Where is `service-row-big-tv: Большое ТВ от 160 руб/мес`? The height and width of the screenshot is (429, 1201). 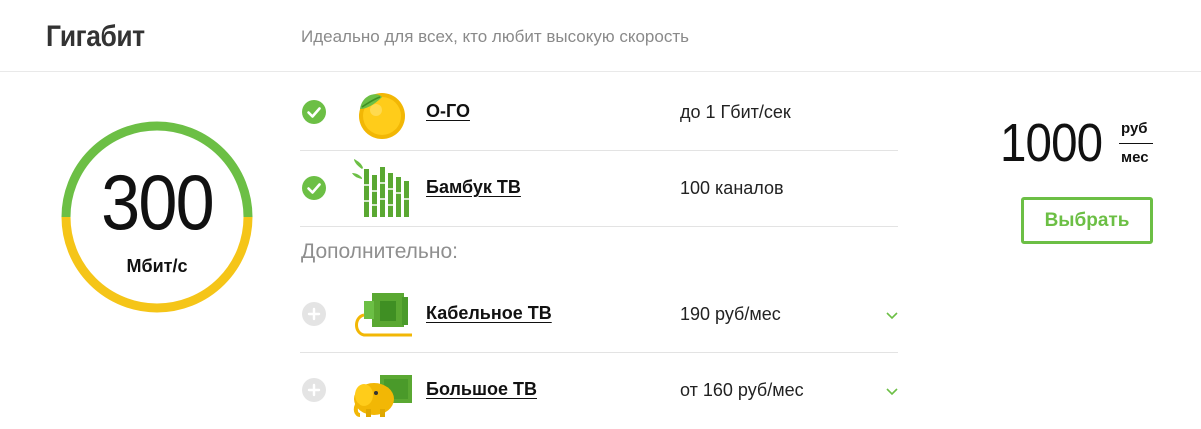
service-row-big-tv: Большое ТВ от 160 руб/мес is located at coordinates (599, 391).